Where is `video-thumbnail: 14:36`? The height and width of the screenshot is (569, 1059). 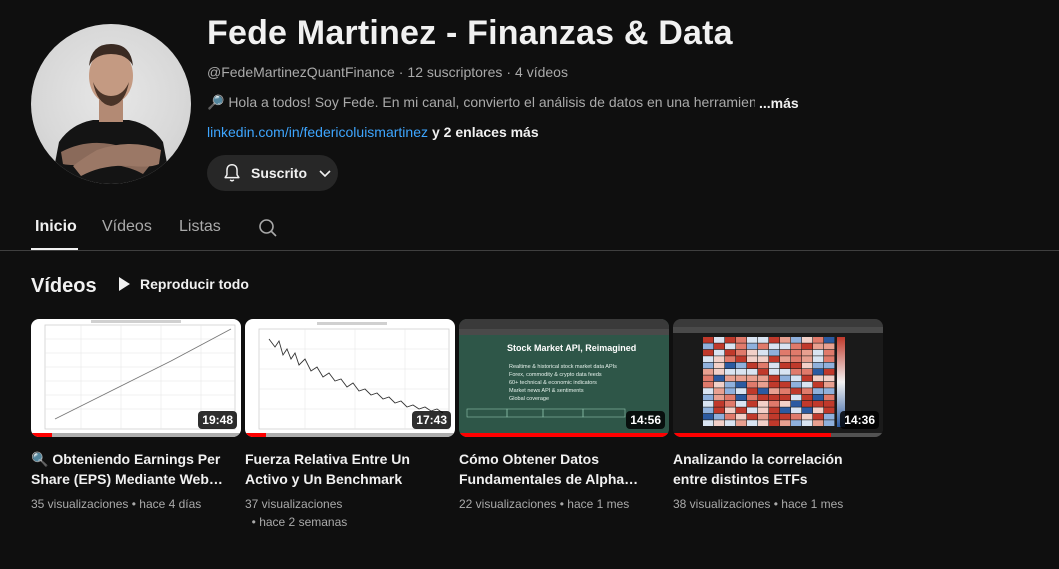 video-thumbnail: 14:36 is located at coordinates (778, 378).